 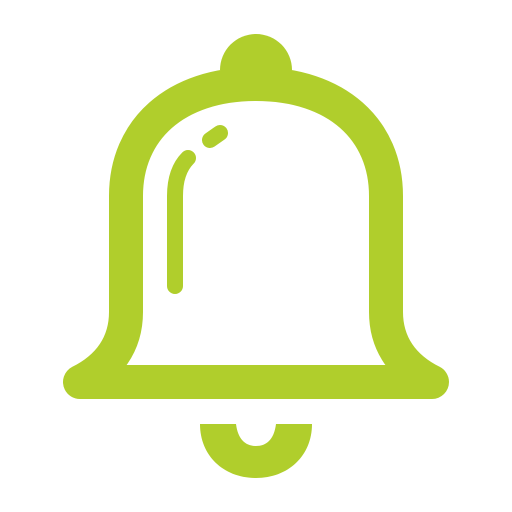 I want to click on bell-highlight-streak, so click(x=181, y=222).